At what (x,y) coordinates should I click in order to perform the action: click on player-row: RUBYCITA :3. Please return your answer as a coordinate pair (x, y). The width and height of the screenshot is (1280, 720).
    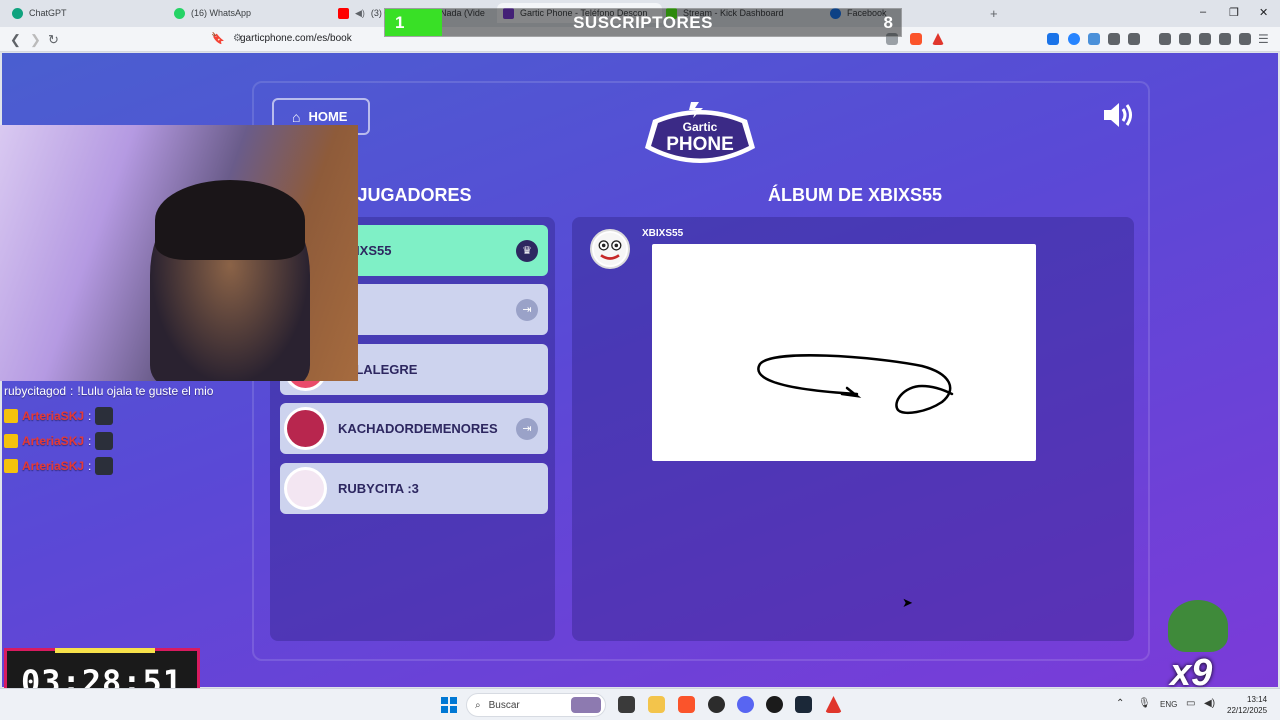
    Looking at the image, I should click on (414, 488).